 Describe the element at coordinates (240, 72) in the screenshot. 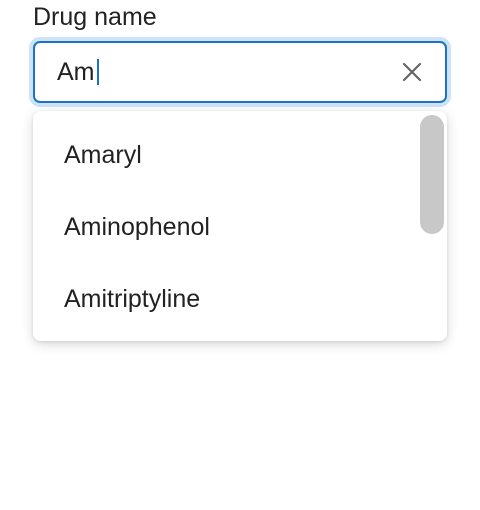

I see `drug-name-input: Am` at that location.